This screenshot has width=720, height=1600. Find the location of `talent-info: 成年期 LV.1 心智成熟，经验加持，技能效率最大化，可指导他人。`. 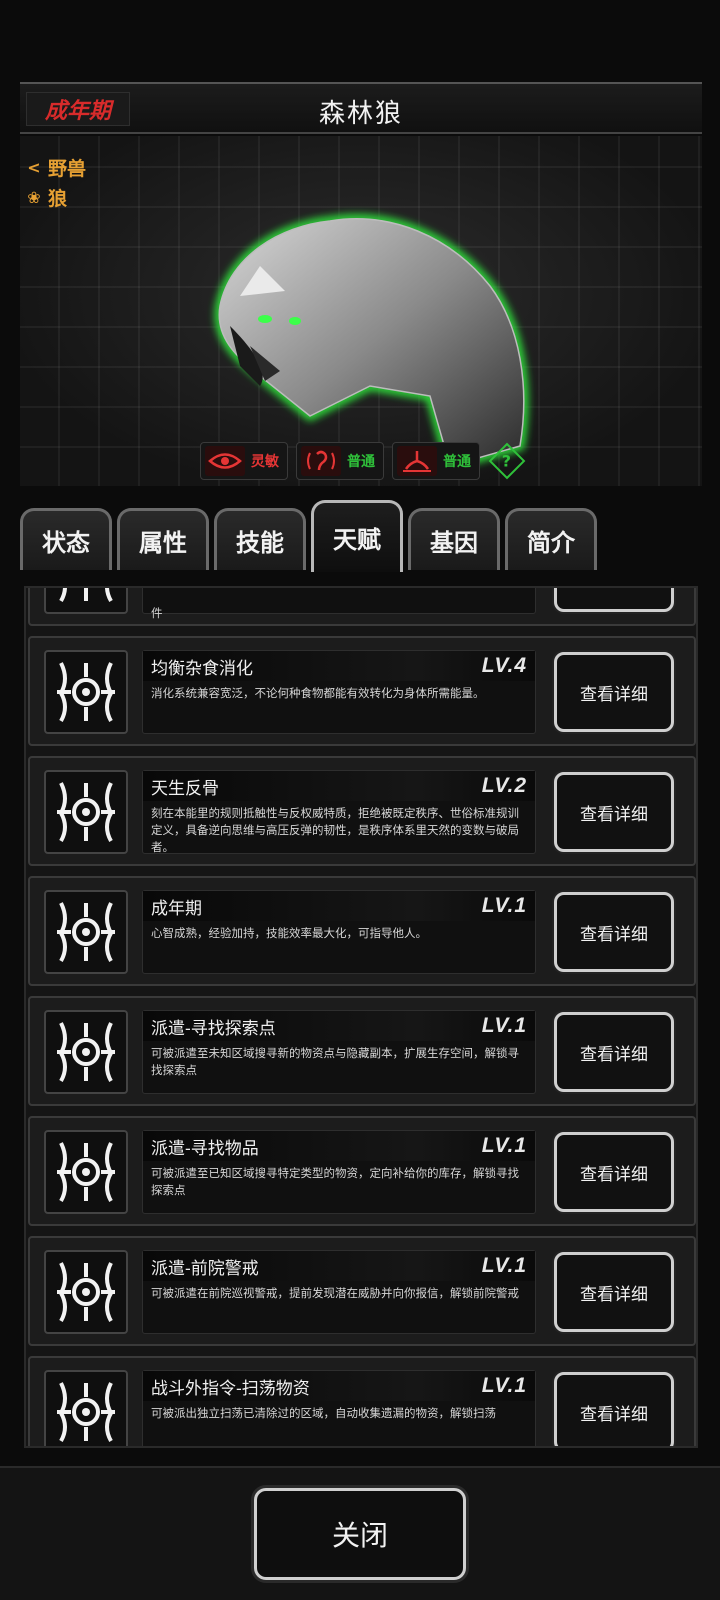

talent-info: 成年期 LV.1 心智成熟，经验加持，技能效率最大化，可指导他人。 is located at coordinates (339, 932).